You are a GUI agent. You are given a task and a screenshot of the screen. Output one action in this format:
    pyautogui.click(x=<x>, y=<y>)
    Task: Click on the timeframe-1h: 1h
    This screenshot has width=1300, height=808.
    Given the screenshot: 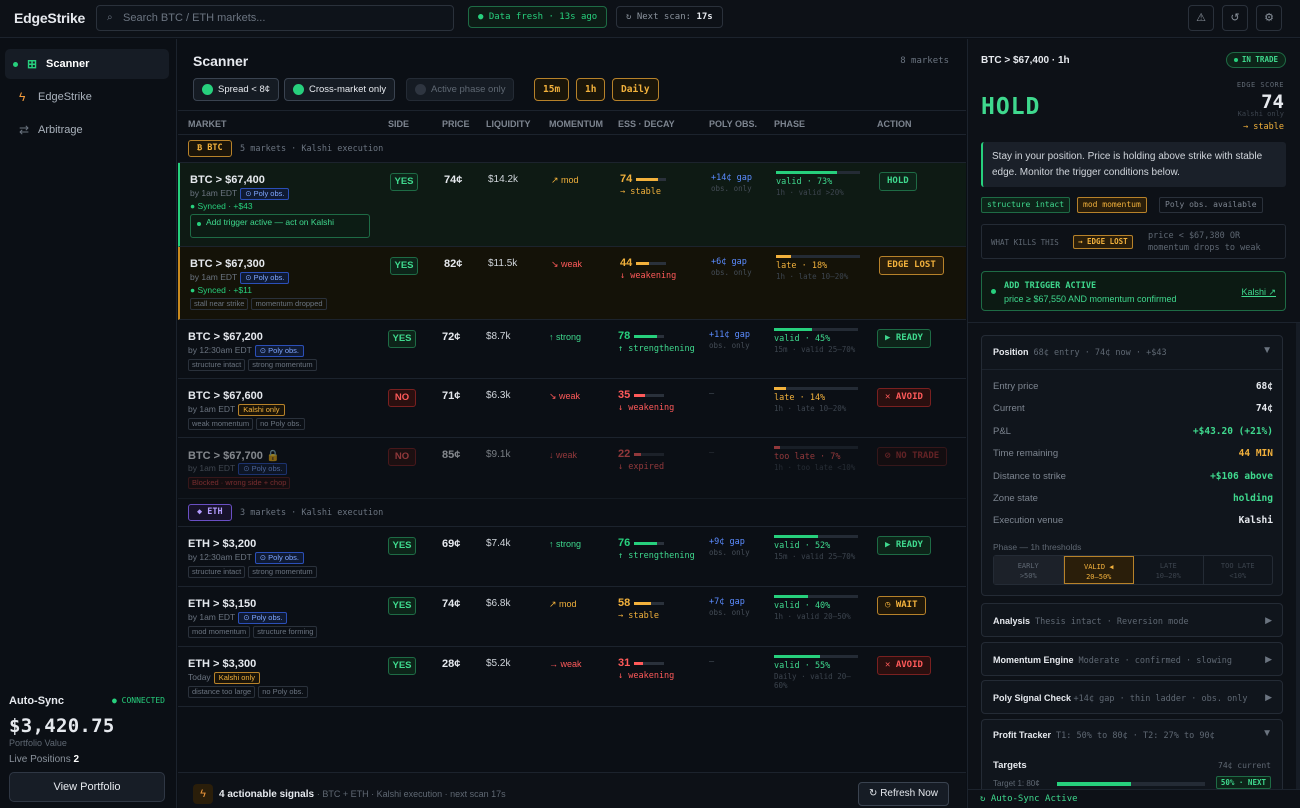 What is the action you would take?
    pyautogui.click(x=591, y=89)
    